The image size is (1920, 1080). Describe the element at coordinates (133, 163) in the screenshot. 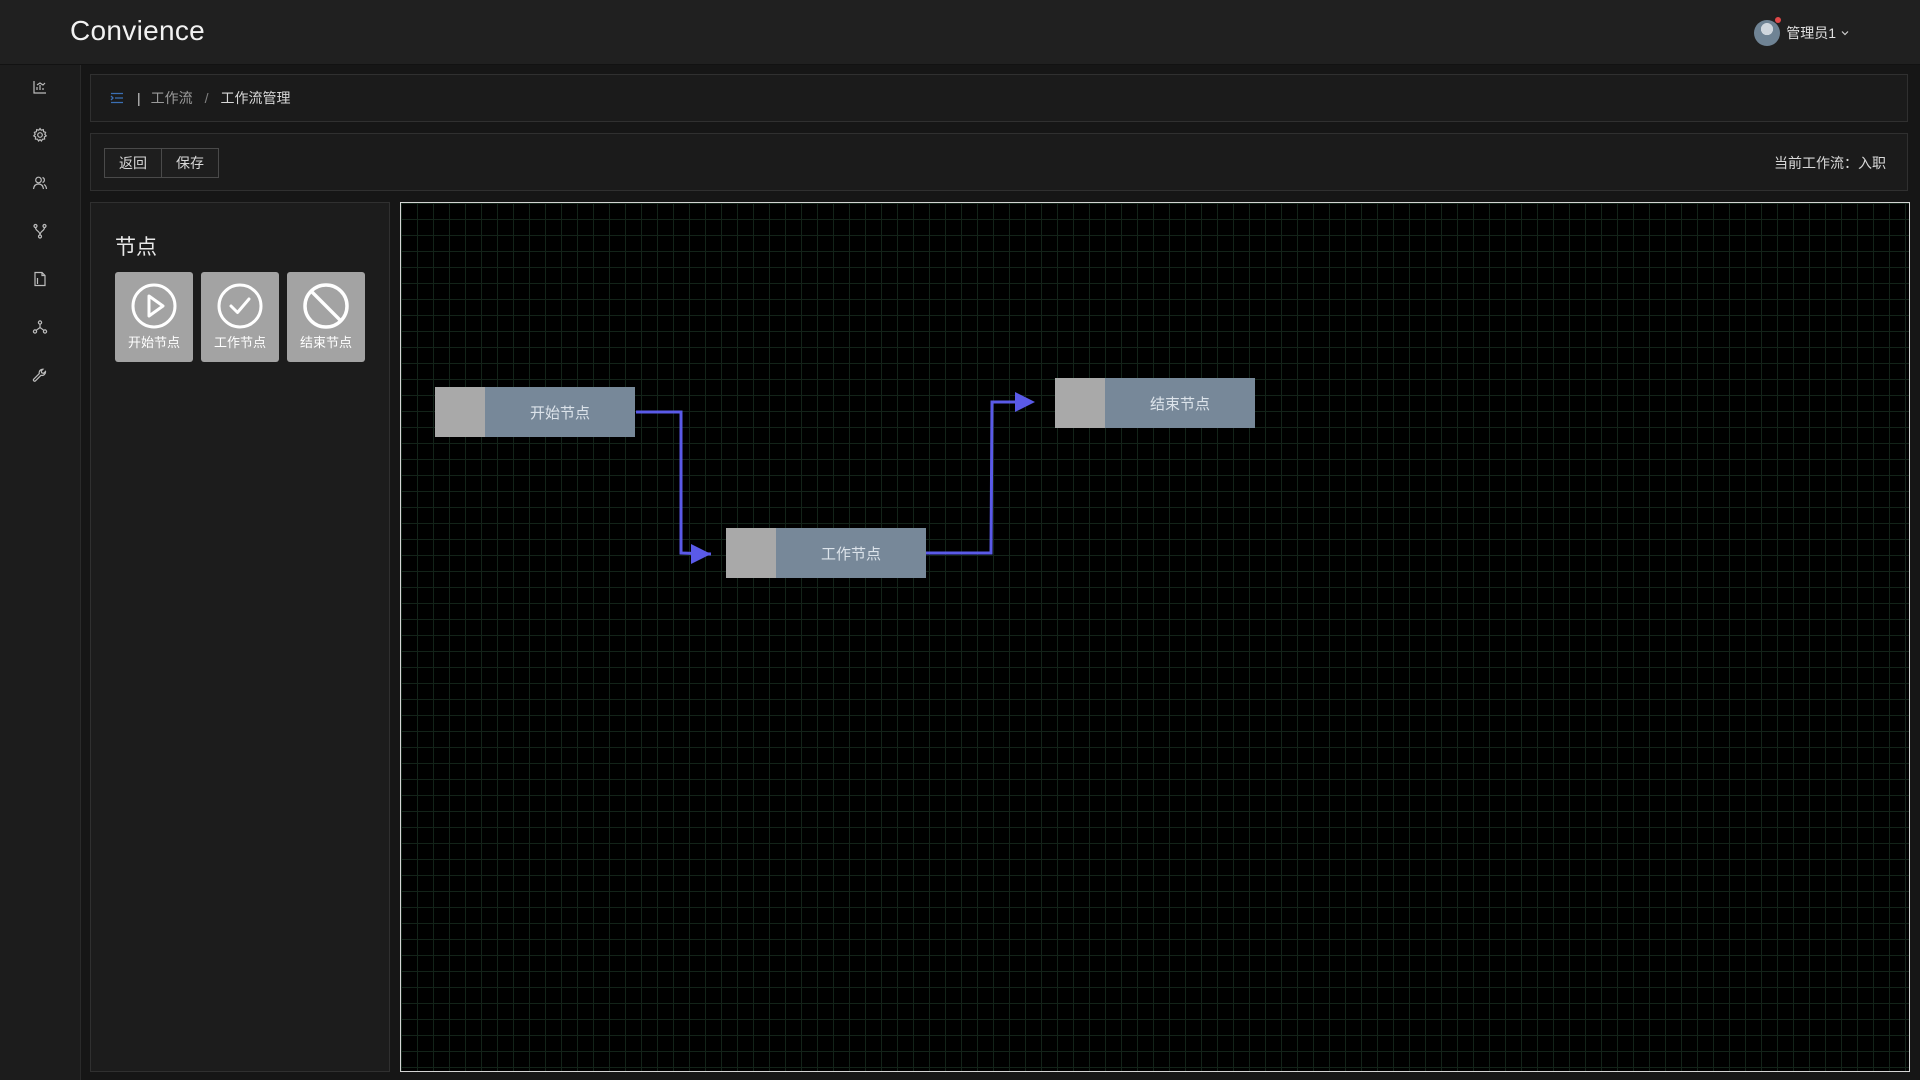

I see `back-button: 返回` at that location.